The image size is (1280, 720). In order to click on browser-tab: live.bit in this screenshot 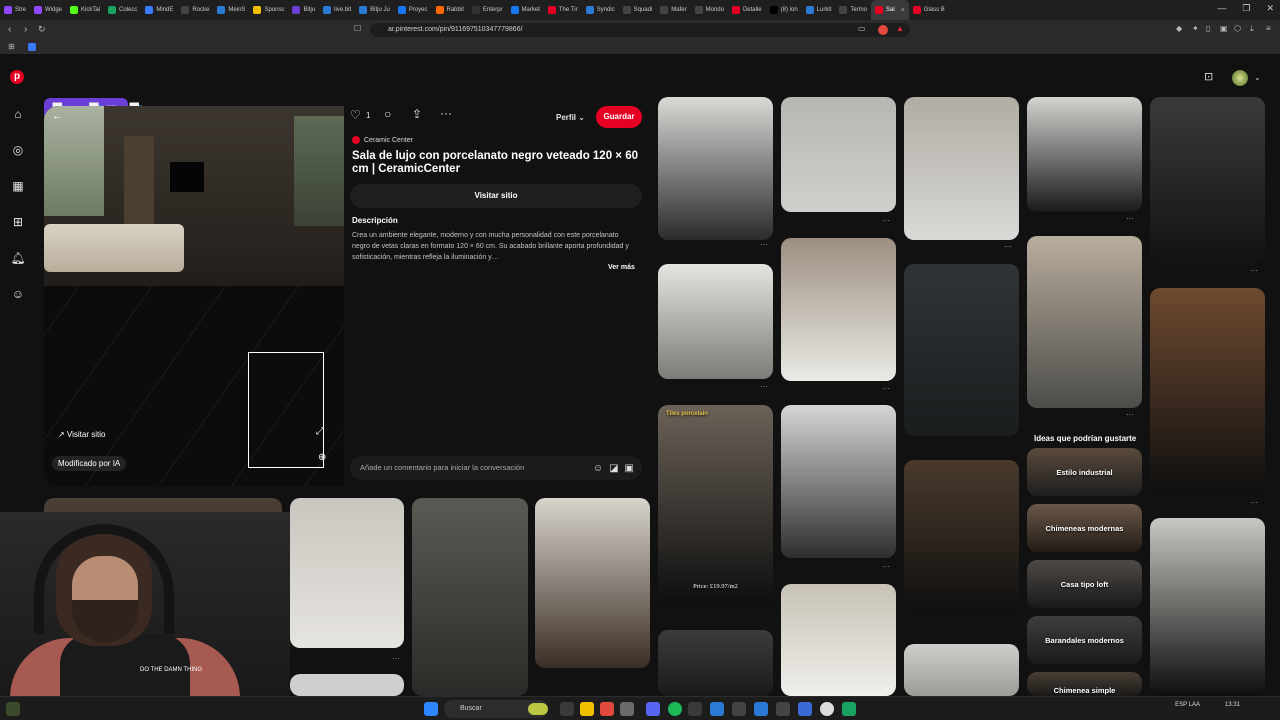, I will do `click(337, 10)`.